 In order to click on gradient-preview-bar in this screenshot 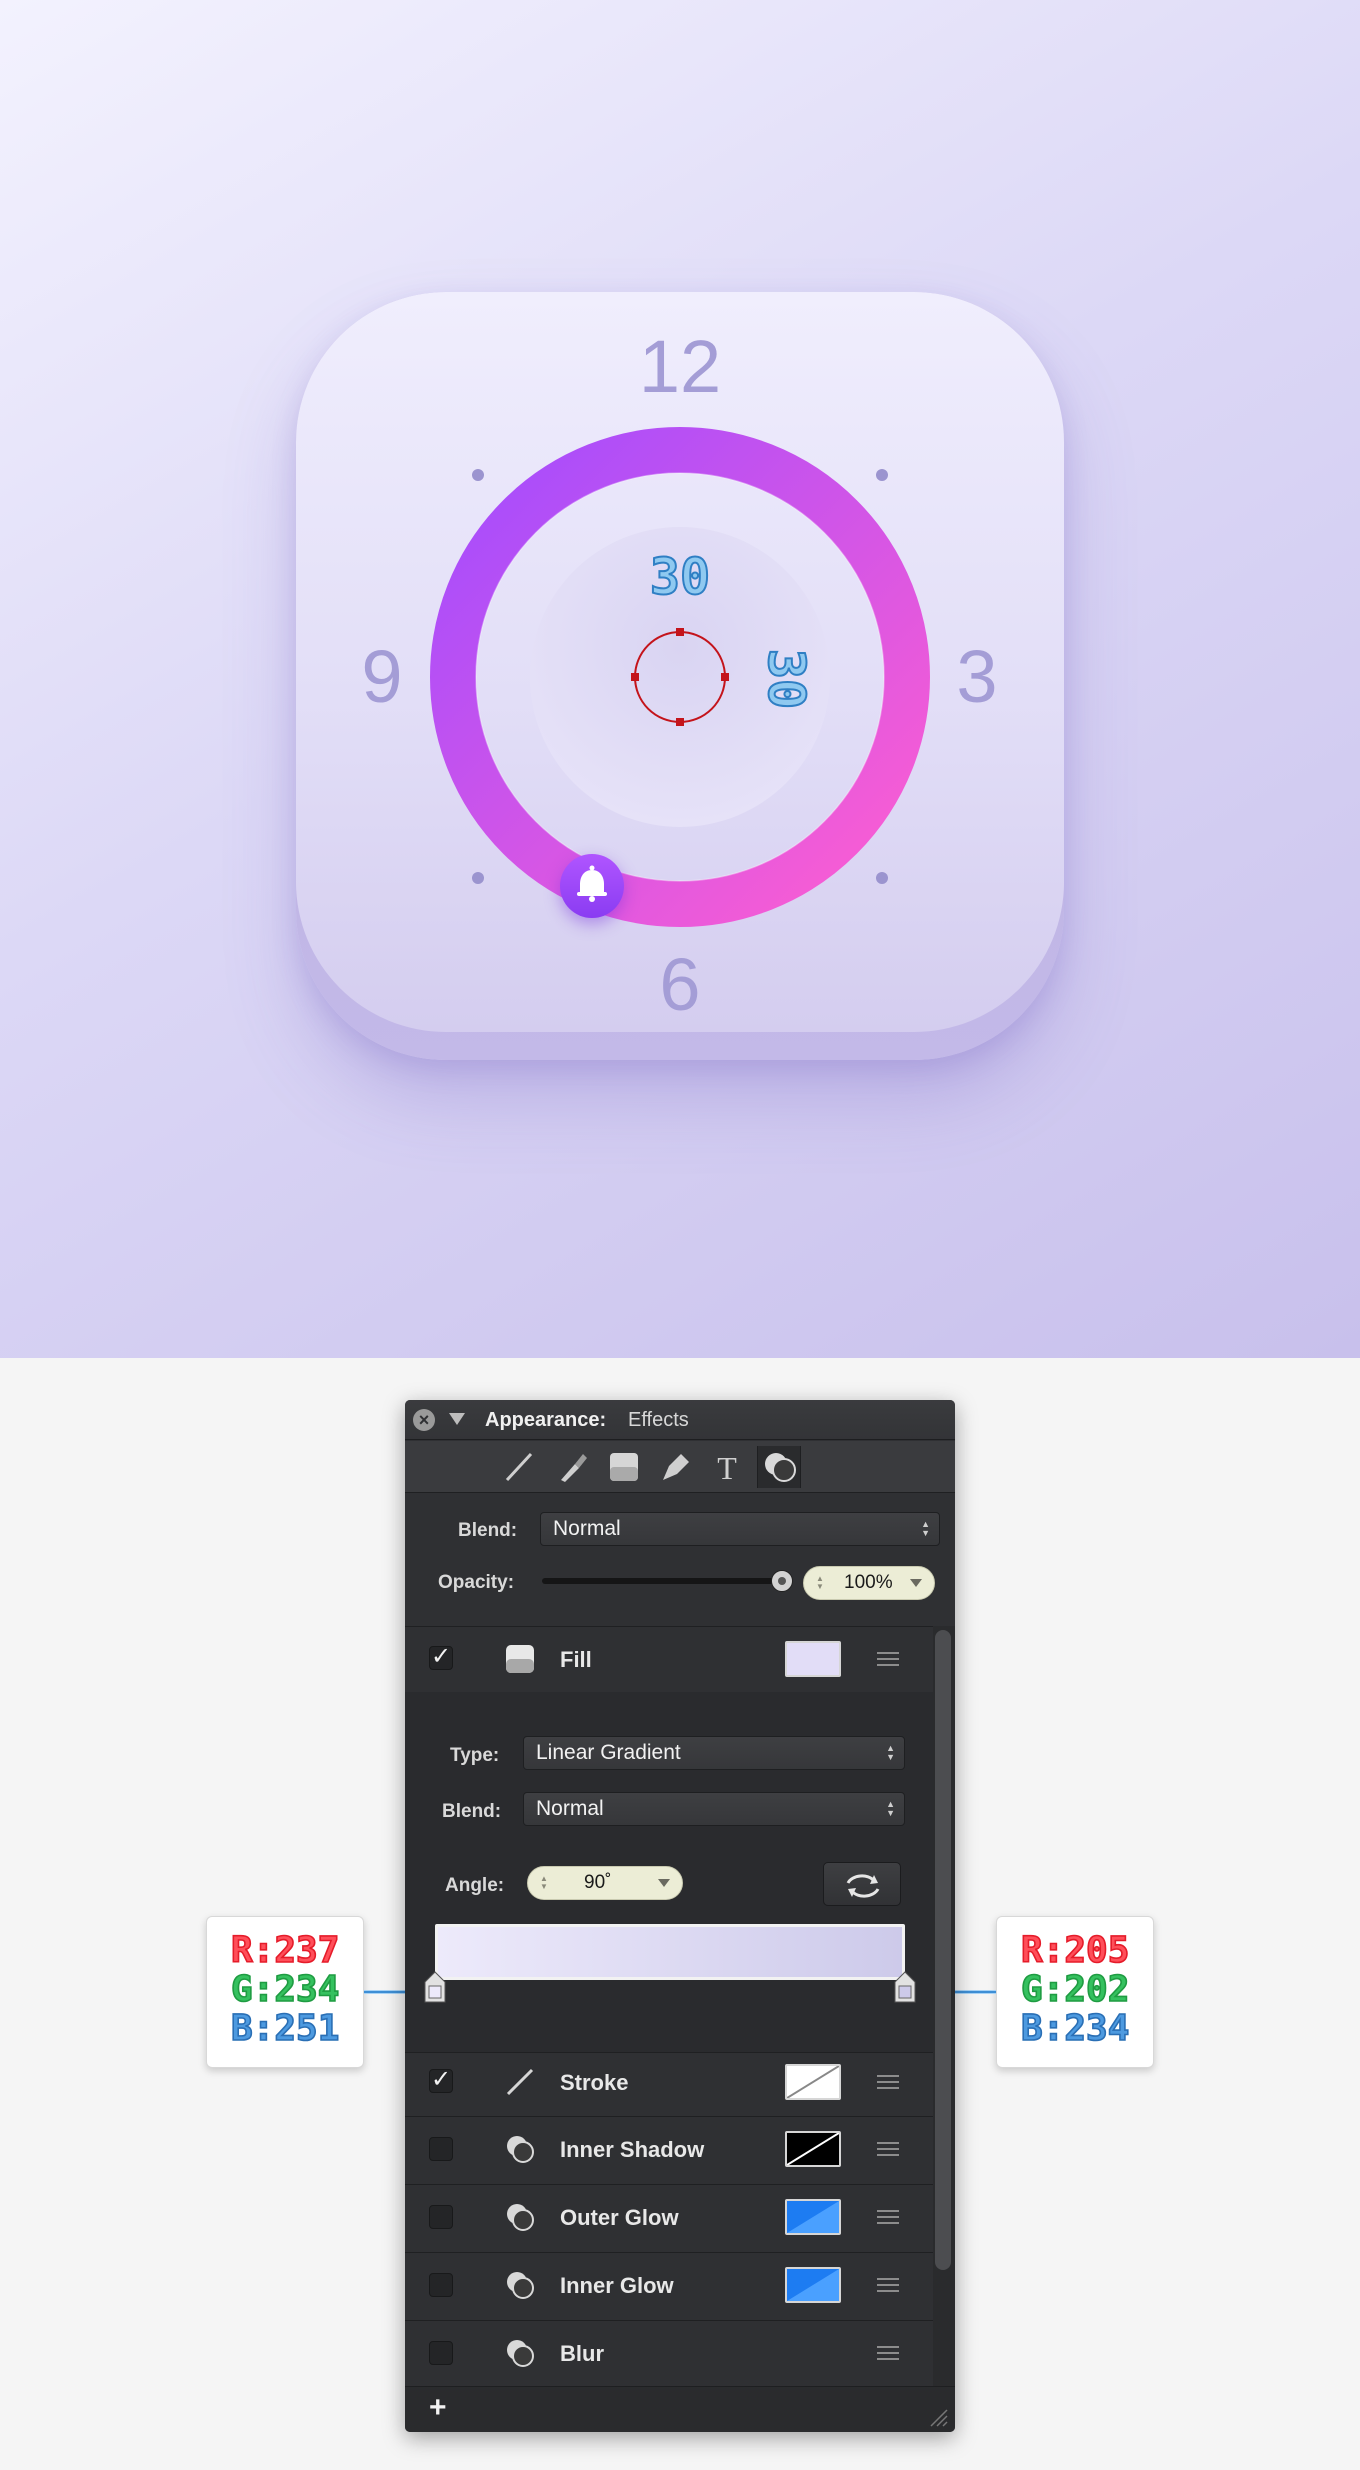, I will do `click(670, 1952)`.